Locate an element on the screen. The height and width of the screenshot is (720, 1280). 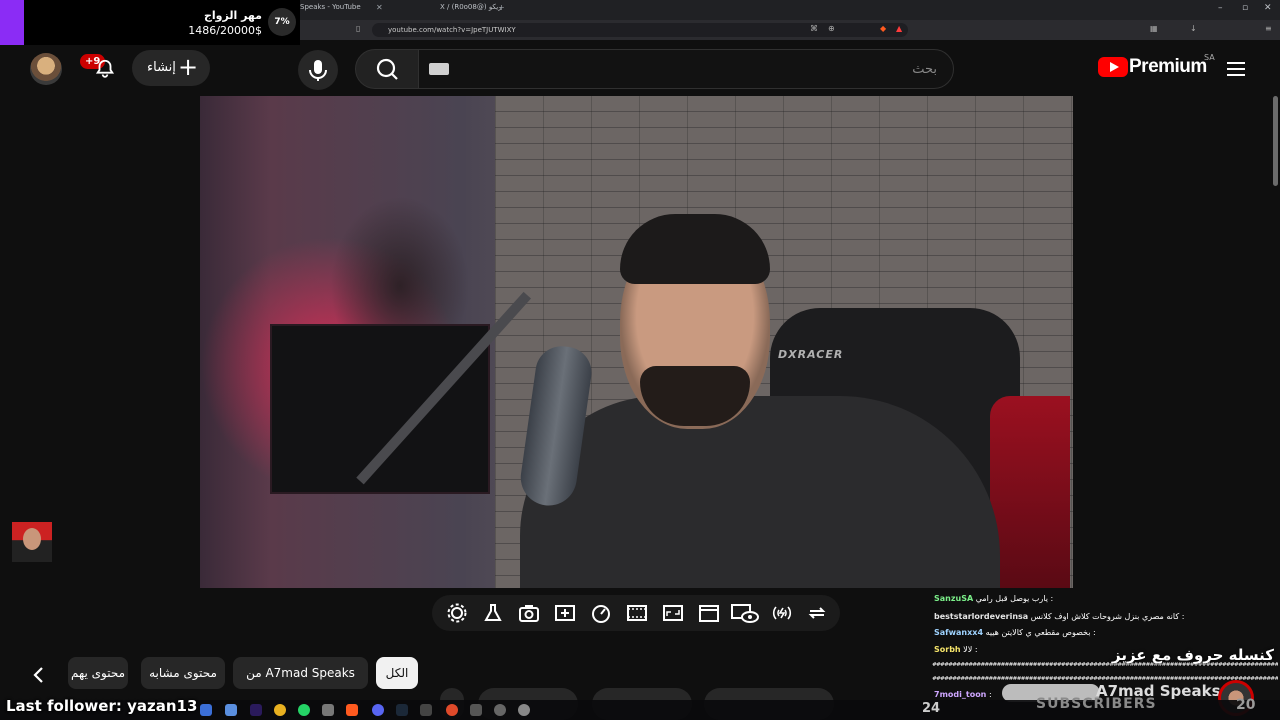
whatsapp-icon is located at coordinates (304, 710).